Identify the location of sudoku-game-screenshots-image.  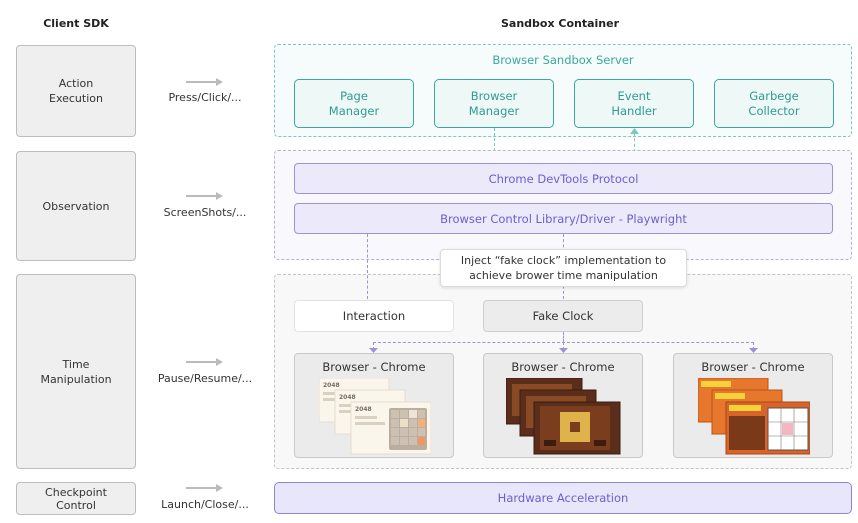
(754, 416).